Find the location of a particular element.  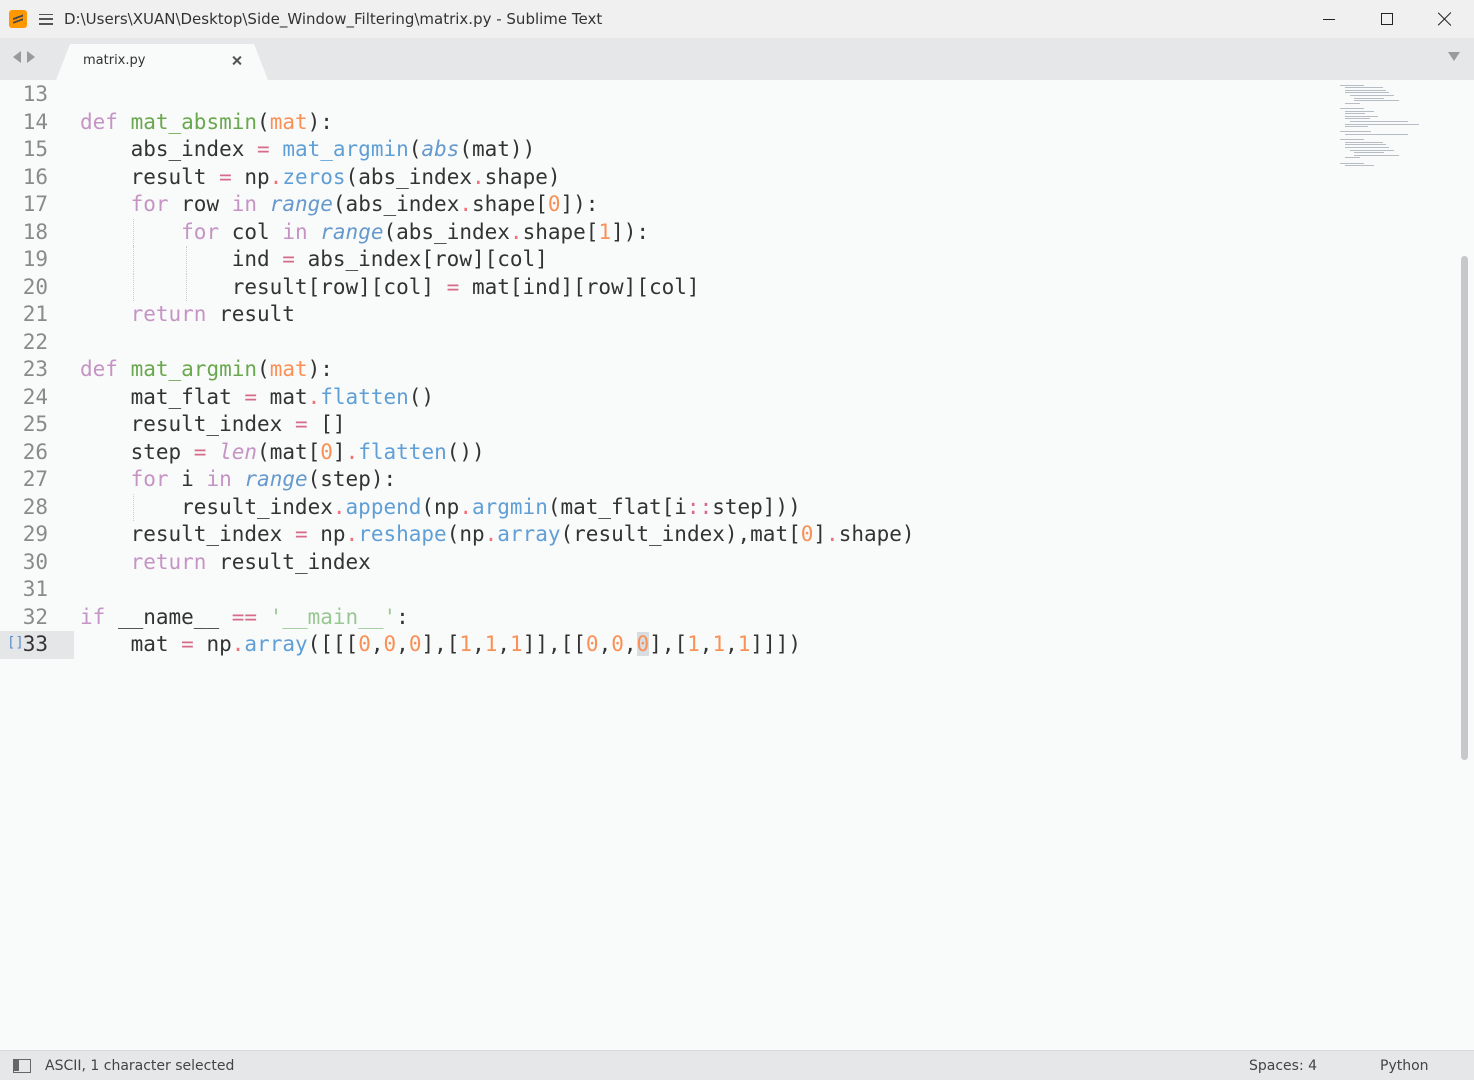

code-text: step = len(mat[0].flatten()) is located at coordinates (282, 451).